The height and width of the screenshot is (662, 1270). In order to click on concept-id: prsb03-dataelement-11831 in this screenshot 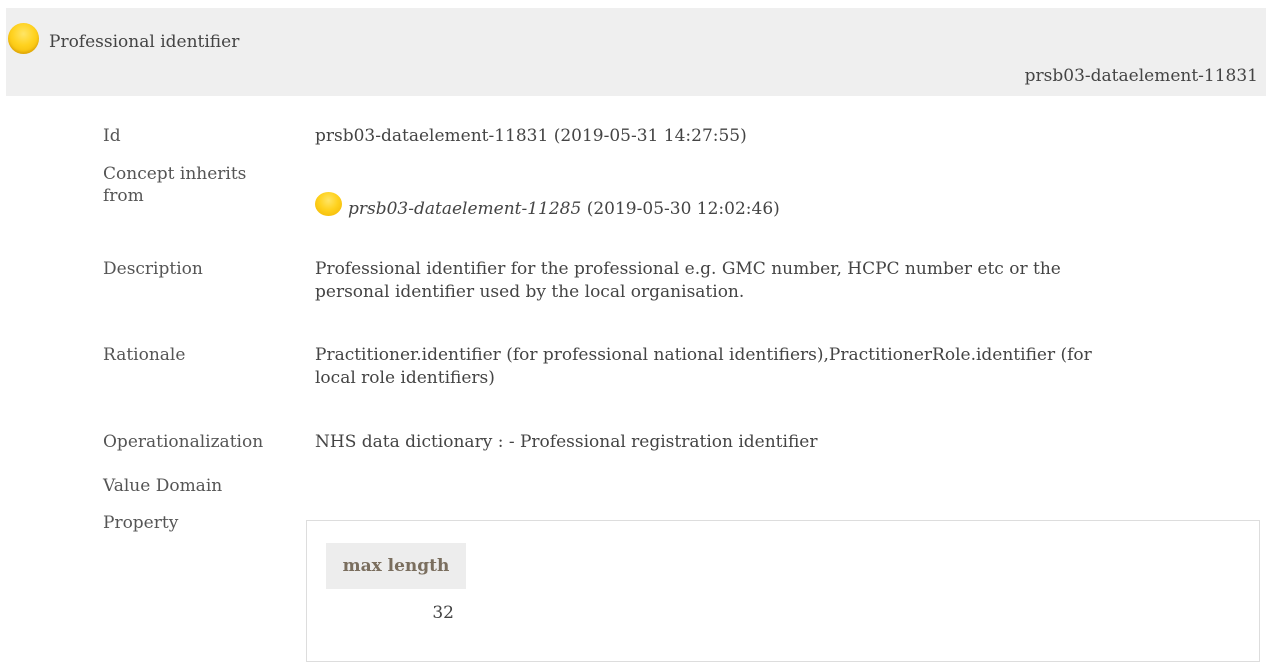, I will do `click(1141, 76)`.